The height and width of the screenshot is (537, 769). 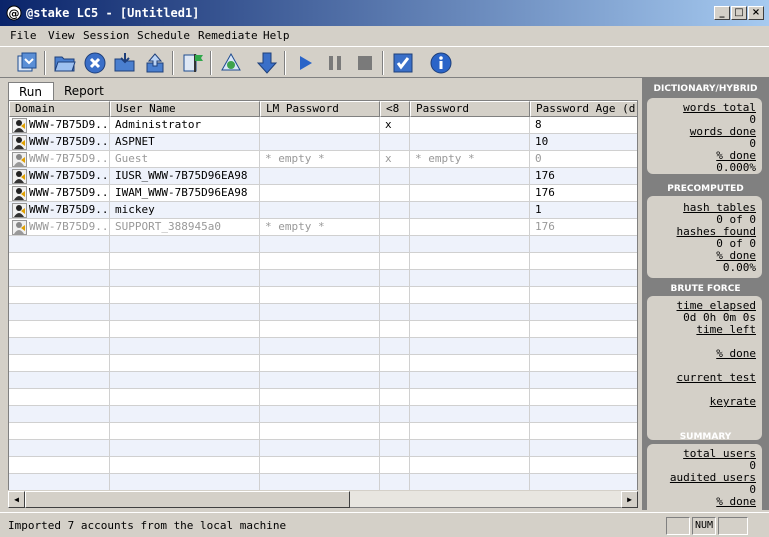 I want to click on minimize-button: _, so click(x=722, y=13).